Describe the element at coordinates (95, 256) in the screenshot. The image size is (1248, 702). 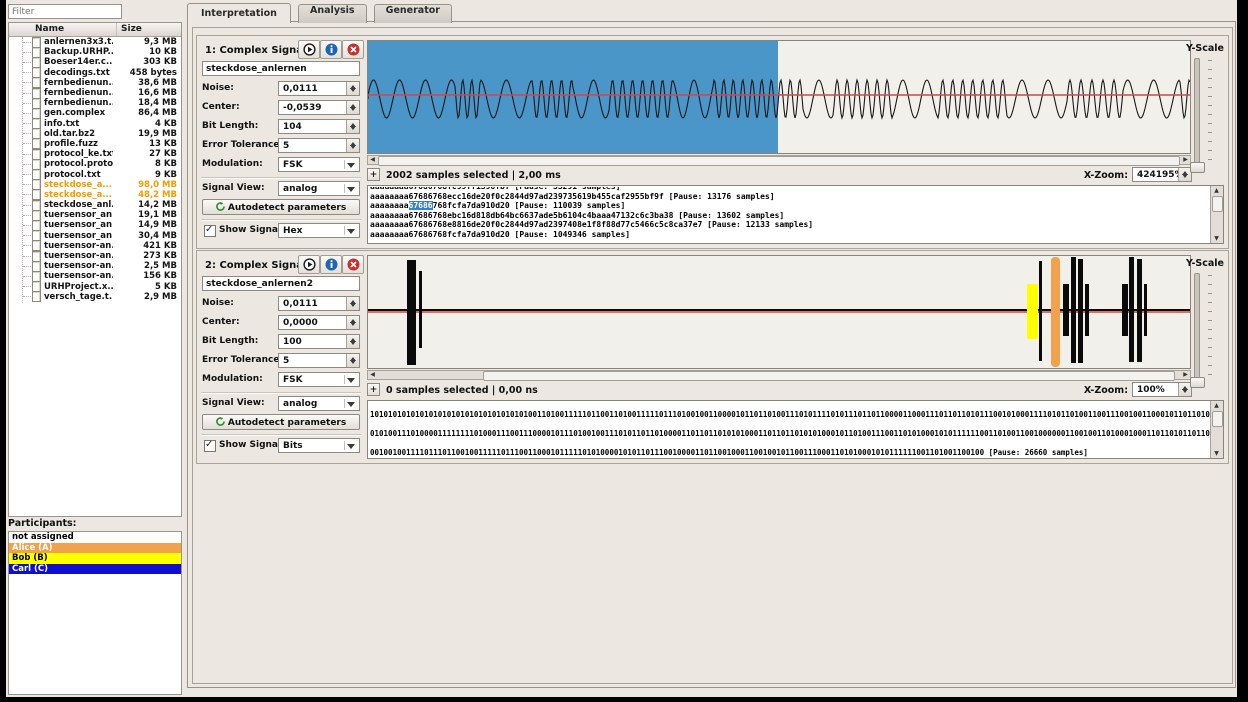
I see `file-row: tuersensor-an... 273 KB` at that location.